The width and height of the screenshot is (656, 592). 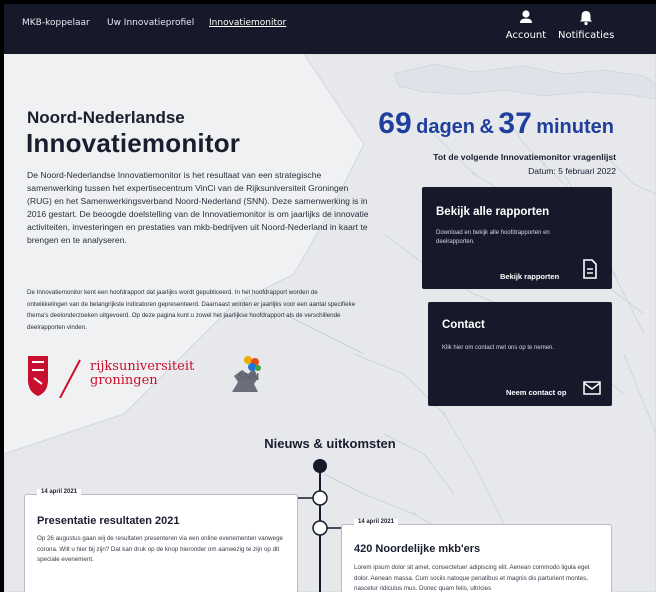 What do you see at coordinates (108, 521) in the screenshot?
I see `news-title: Presentatie resultaten 2021` at bounding box center [108, 521].